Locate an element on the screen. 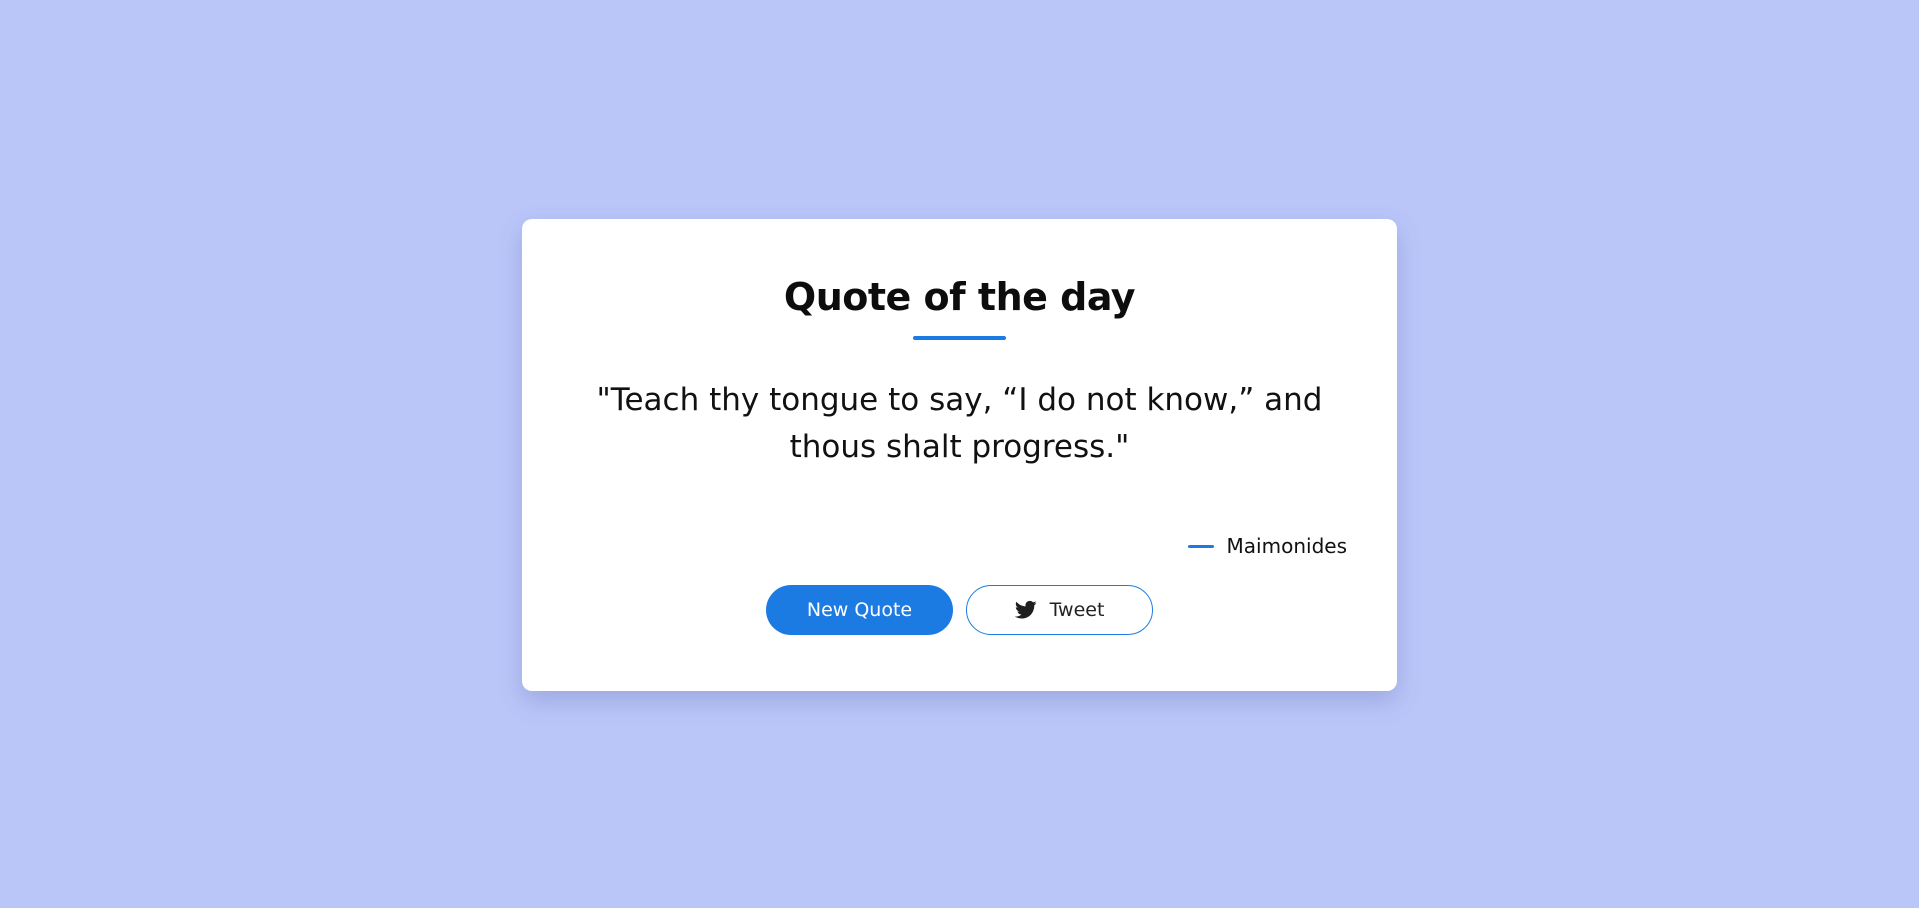  tweet-button: Tweet is located at coordinates (1059, 610).